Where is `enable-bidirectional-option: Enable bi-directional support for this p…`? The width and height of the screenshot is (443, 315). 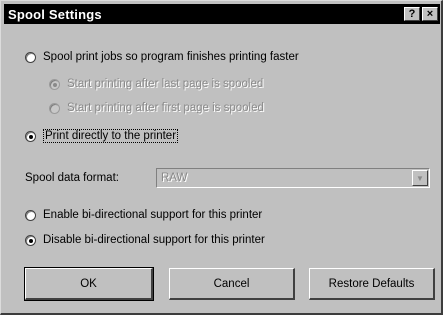 enable-bidirectional-option: Enable bi-directional support for this p… is located at coordinates (143, 215).